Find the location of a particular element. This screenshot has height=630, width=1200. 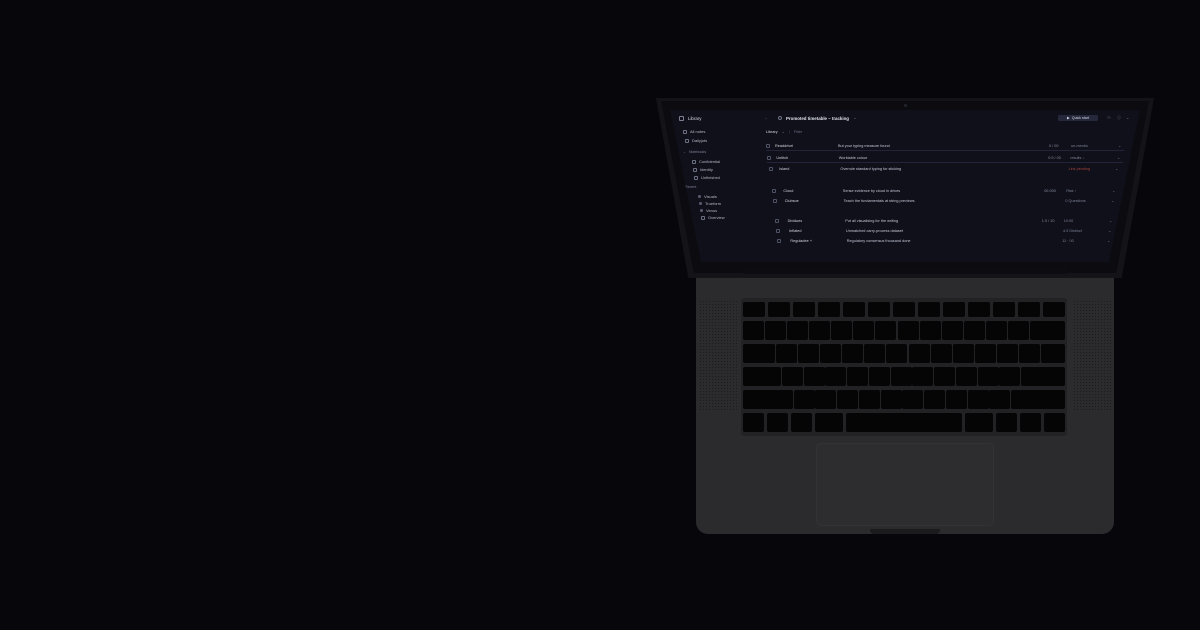

filter-secondary: Filter is located at coordinates (798, 132).